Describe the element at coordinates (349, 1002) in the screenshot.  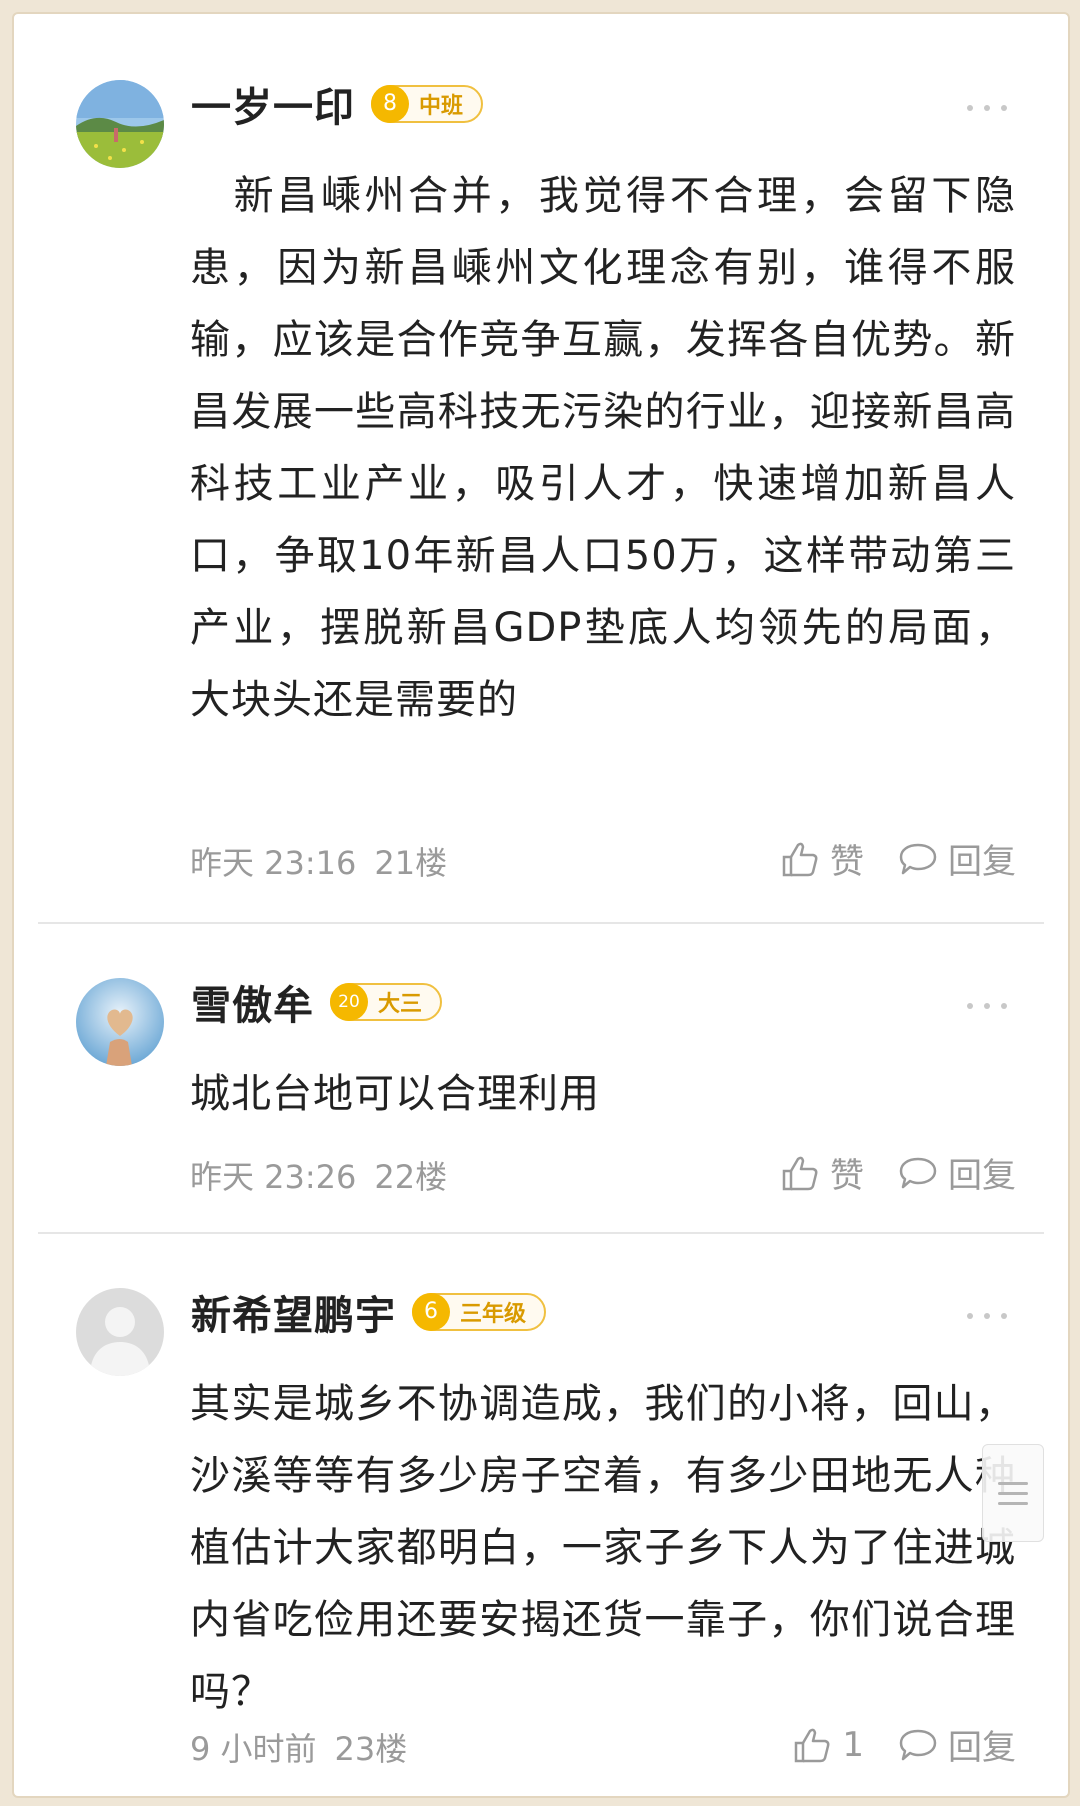
I see `star-badge-icon: 20` at that location.